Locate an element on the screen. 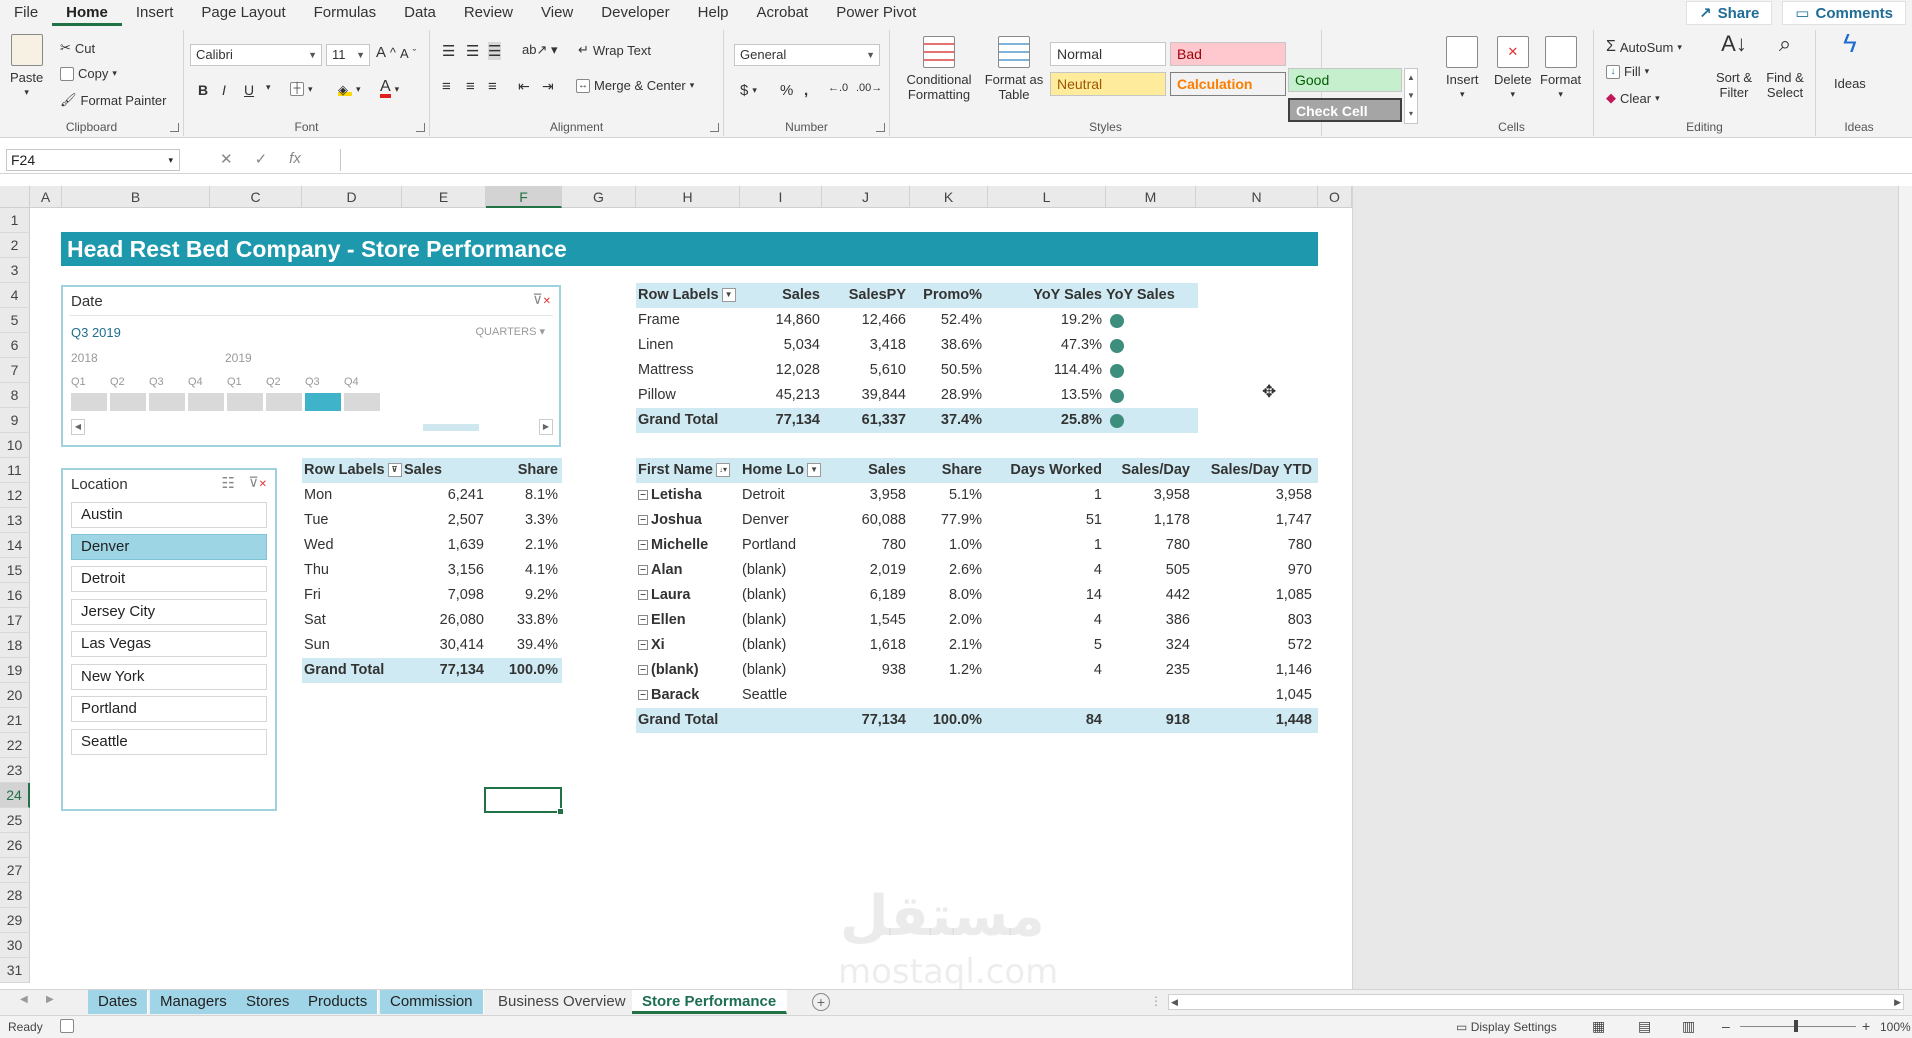  scroll-left-icon: ◀ is located at coordinates (1174, 1002).